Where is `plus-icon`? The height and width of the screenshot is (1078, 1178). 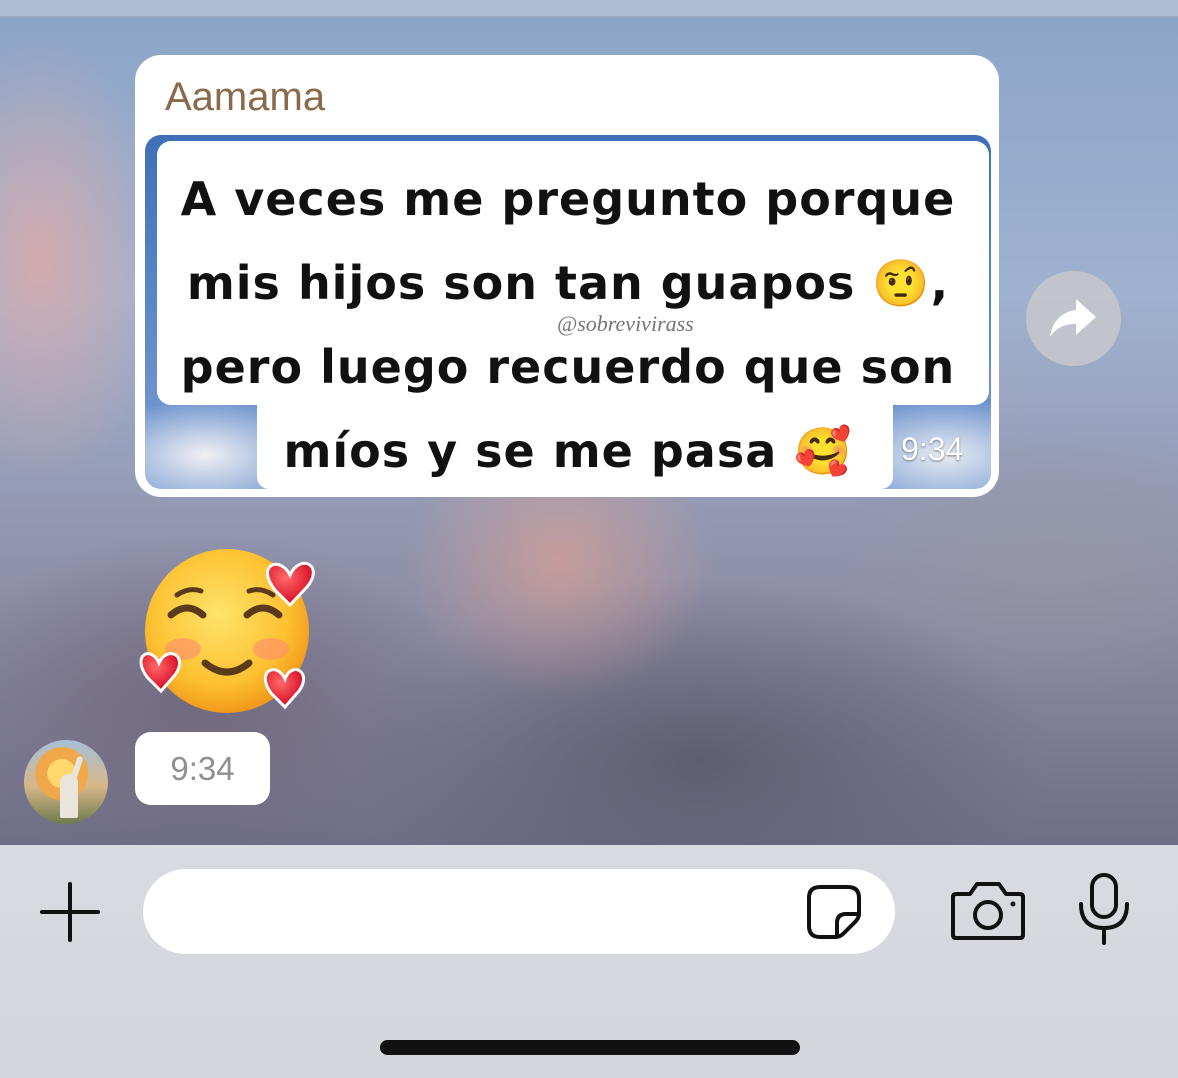 plus-icon is located at coordinates (70, 912).